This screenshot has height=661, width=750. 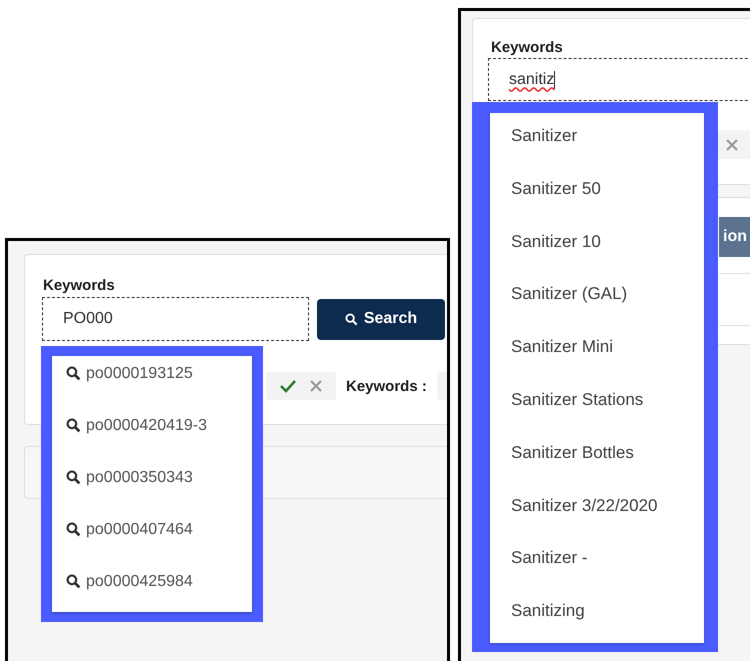 What do you see at coordinates (152, 486) in the screenshot?
I see `suggestion-item: po0000350343` at bounding box center [152, 486].